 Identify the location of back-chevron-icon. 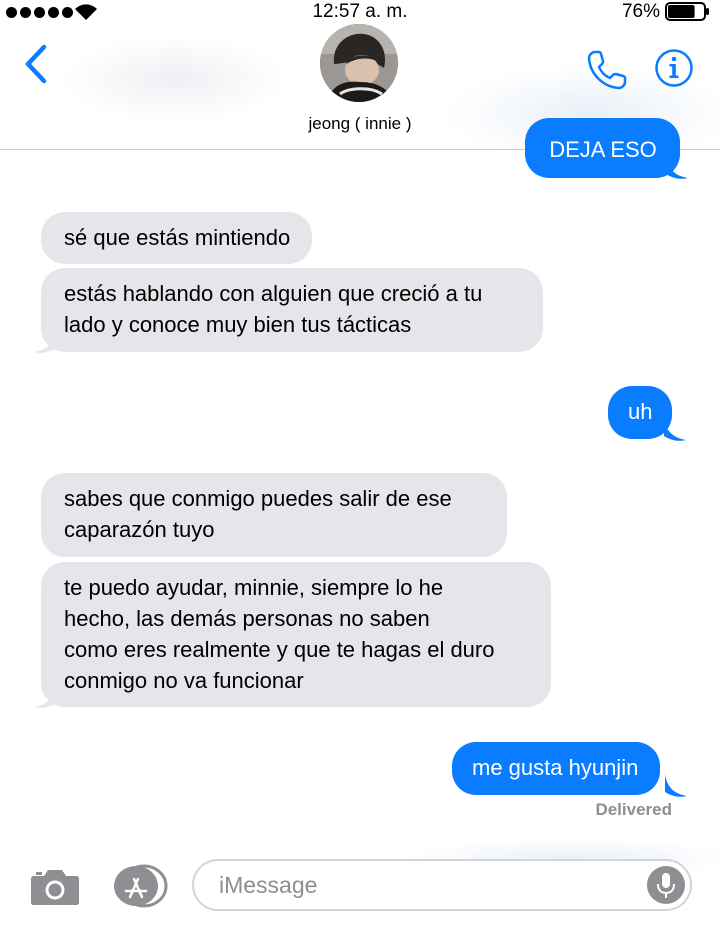
(37, 64).